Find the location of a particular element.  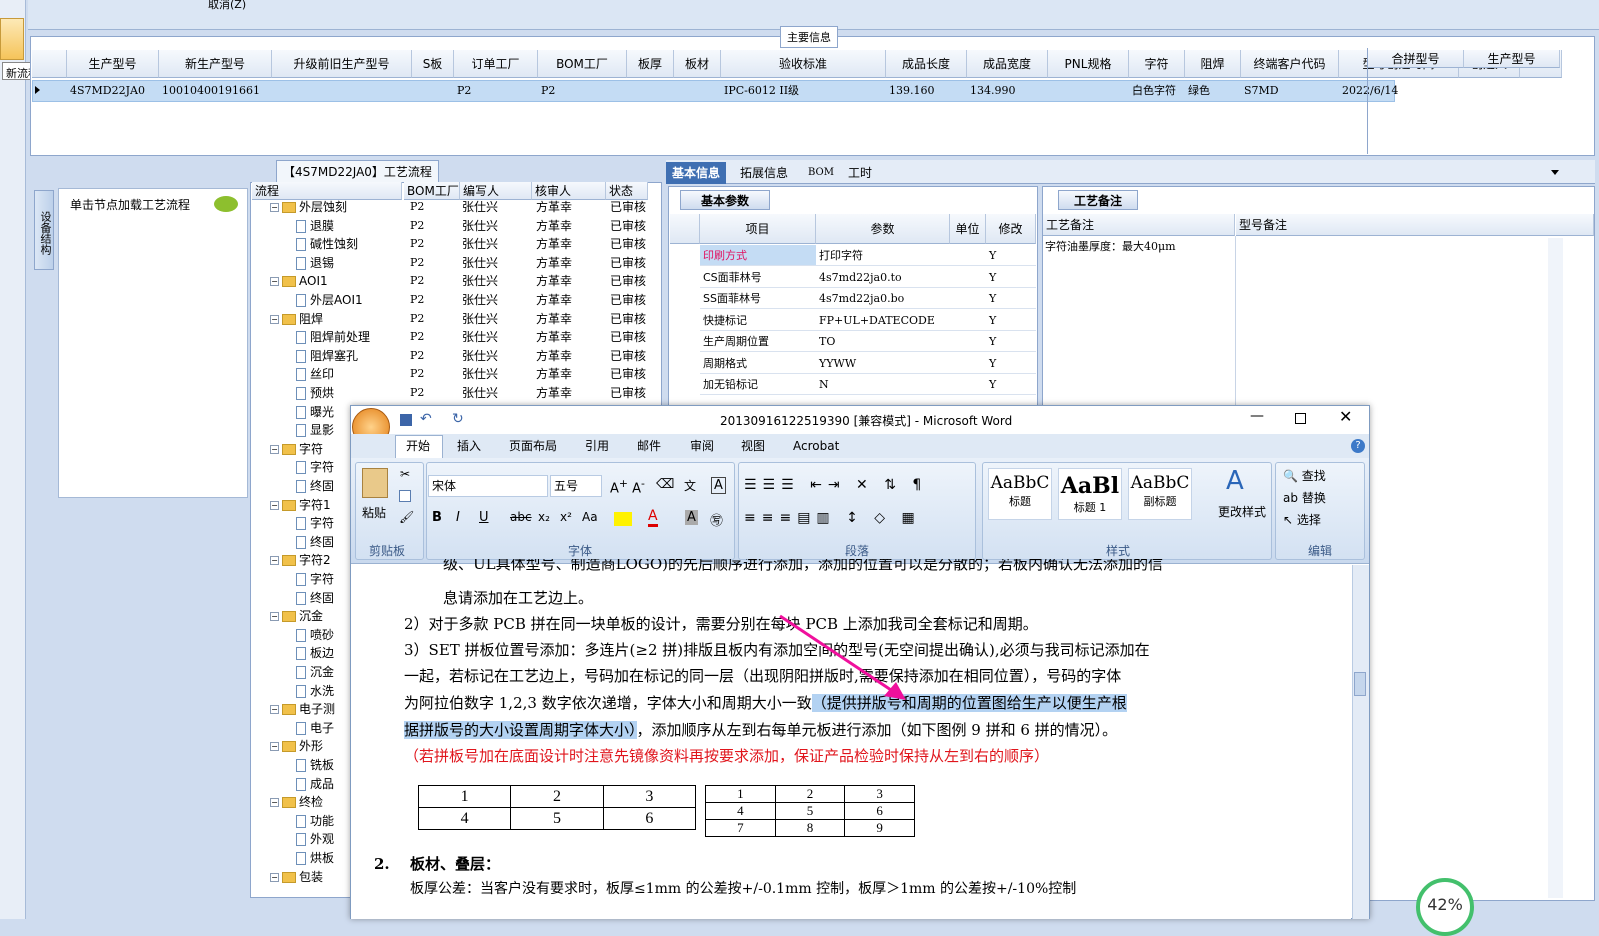

basic-cell: 生产周期位置 is located at coordinates (758, 341).